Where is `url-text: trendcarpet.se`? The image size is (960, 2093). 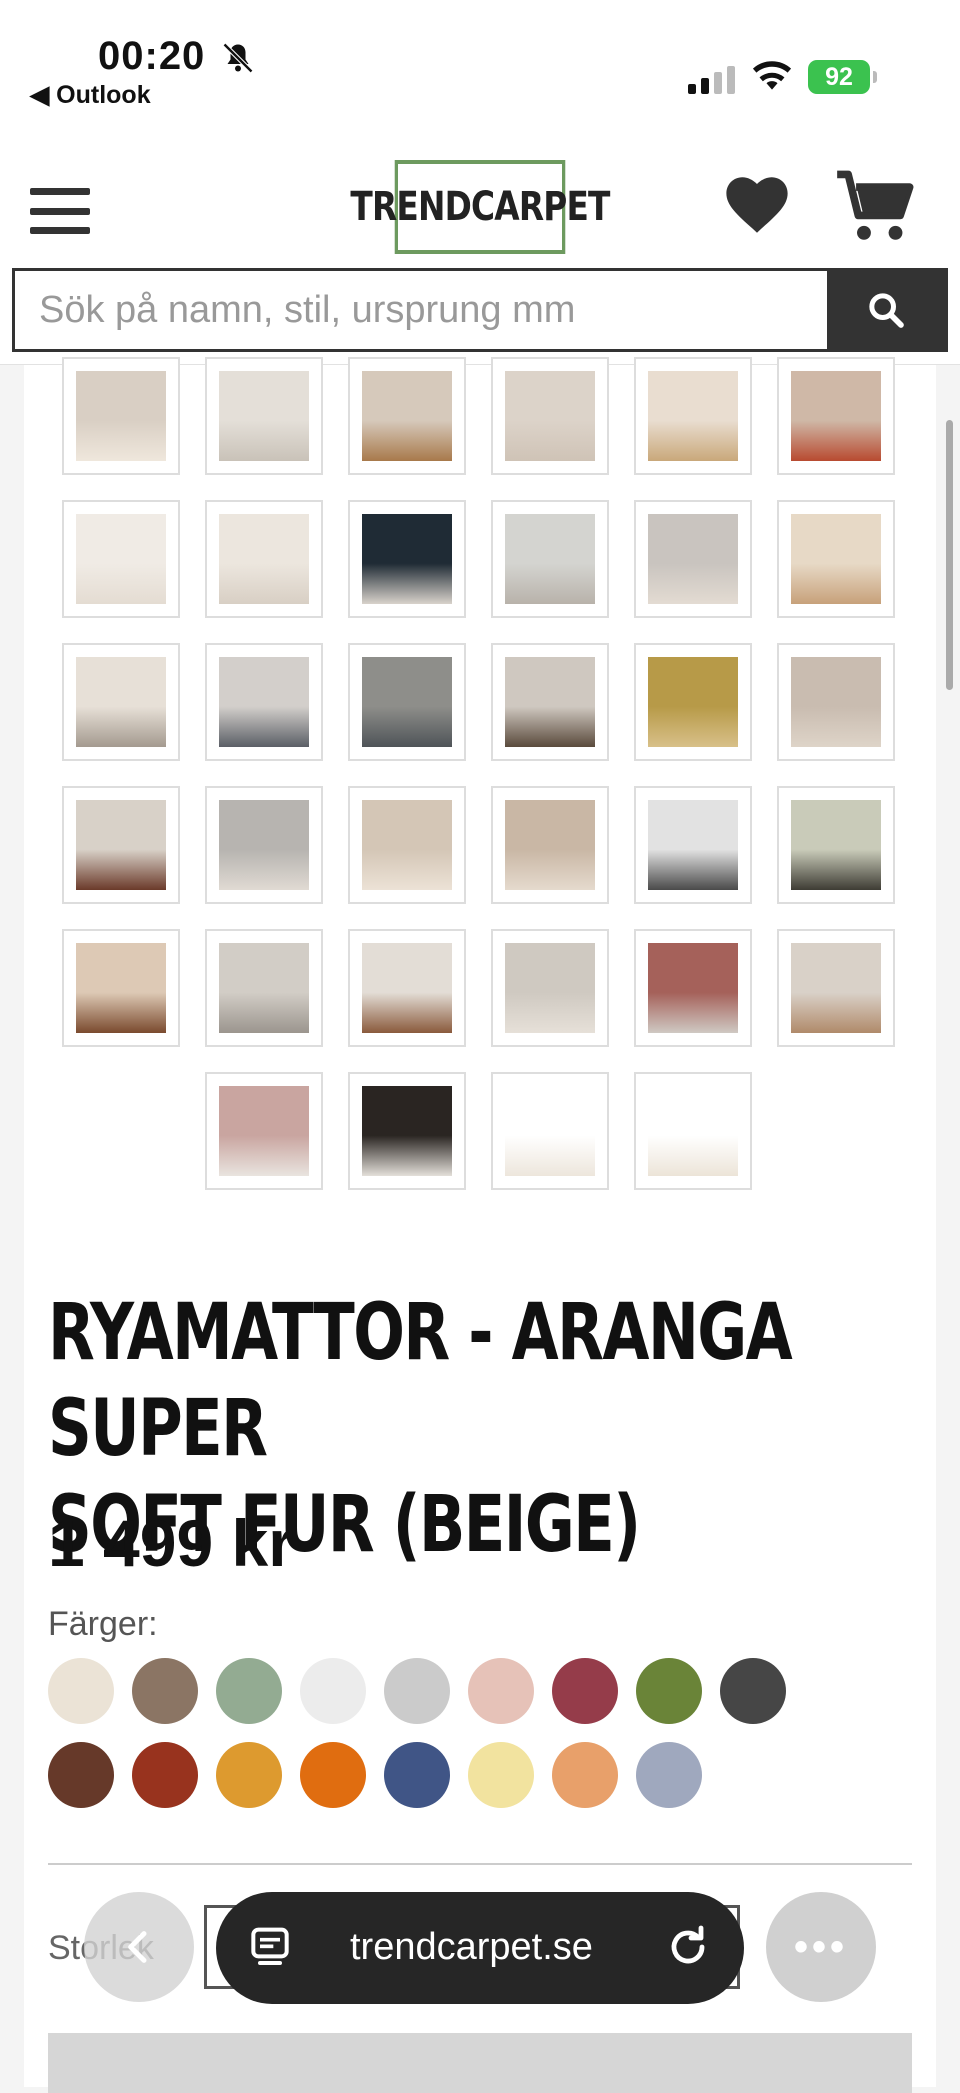
url-text: trendcarpet.se is located at coordinates (471, 1947).